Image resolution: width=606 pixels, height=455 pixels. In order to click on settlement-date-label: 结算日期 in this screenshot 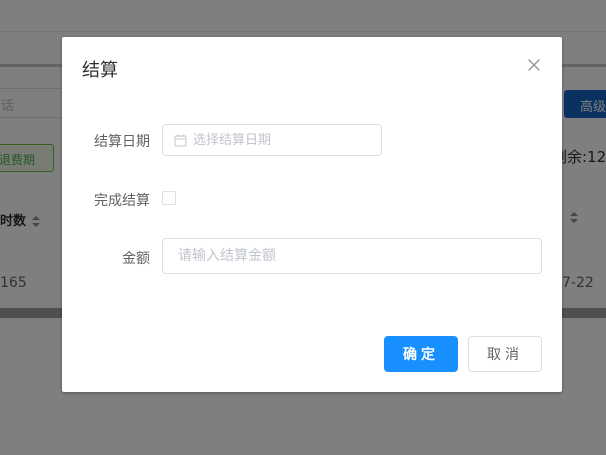, I will do `click(122, 142)`.